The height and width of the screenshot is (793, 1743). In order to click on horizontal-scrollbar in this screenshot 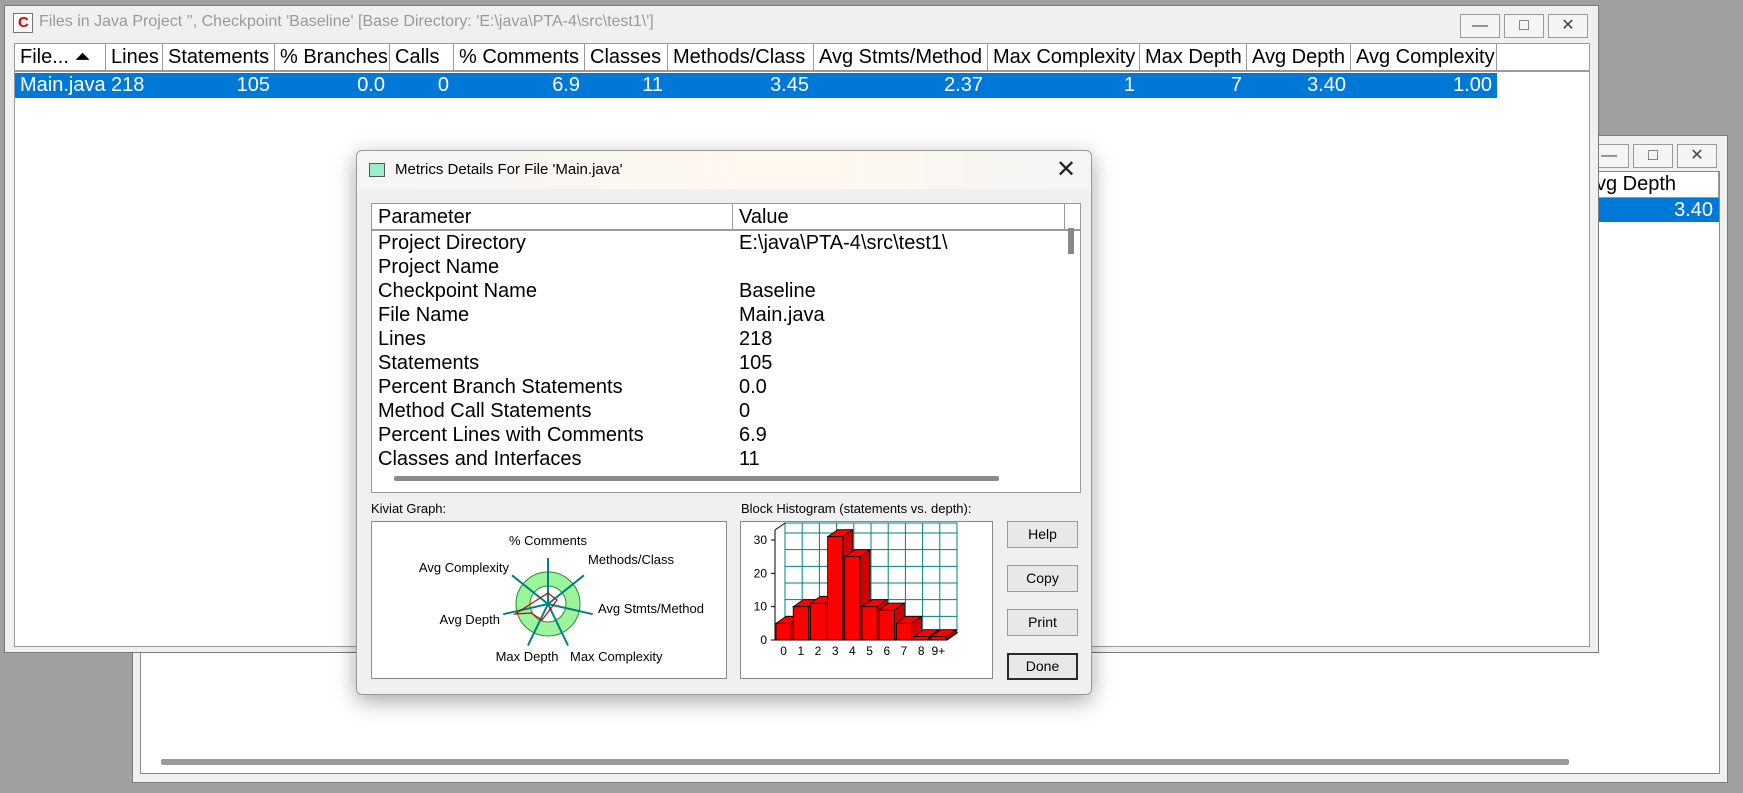, I will do `click(865, 762)`.